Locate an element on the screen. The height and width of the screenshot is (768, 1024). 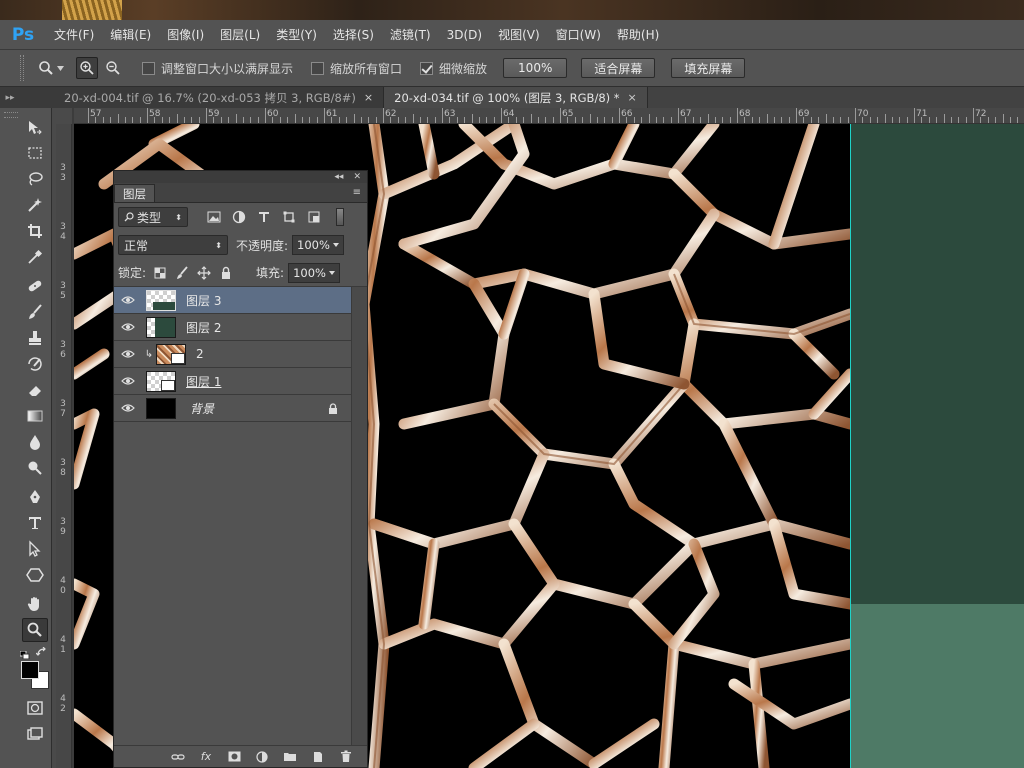
new-group-icon is located at coordinates (290, 757).